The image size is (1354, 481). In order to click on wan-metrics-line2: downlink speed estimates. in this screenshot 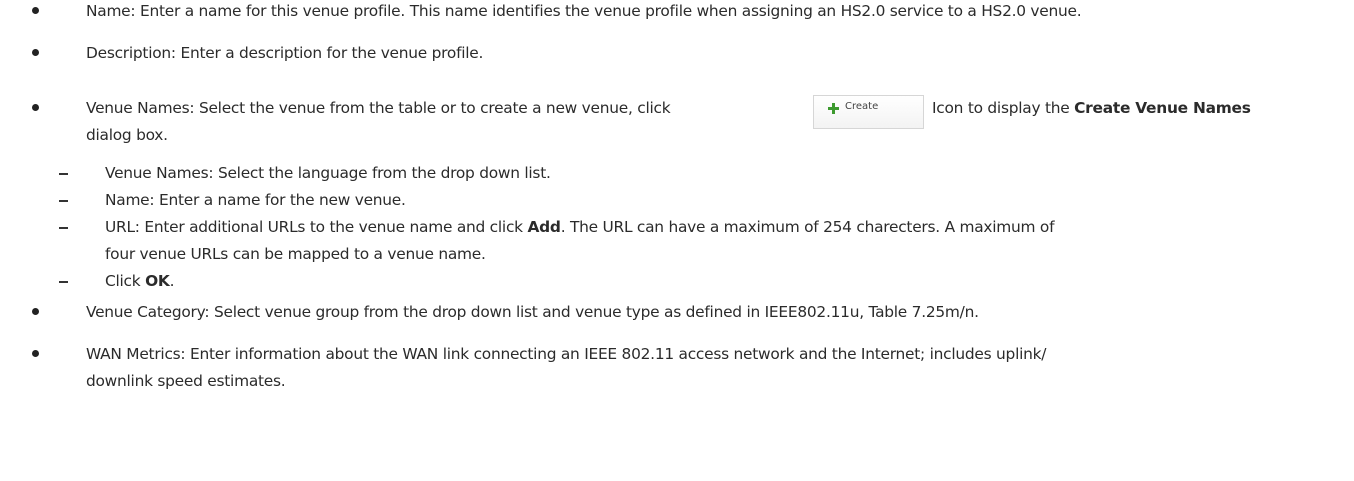, I will do `click(186, 381)`.